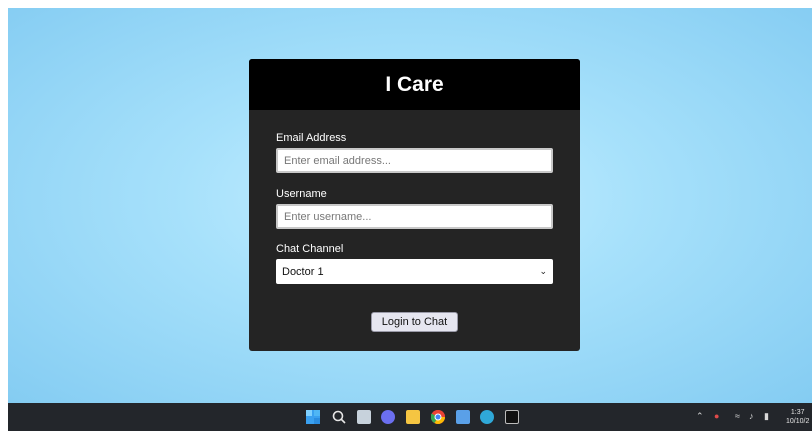  What do you see at coordinates (512, 417) in the screenshot?
I see `terminal-icon` at bounding box center [512, 417].